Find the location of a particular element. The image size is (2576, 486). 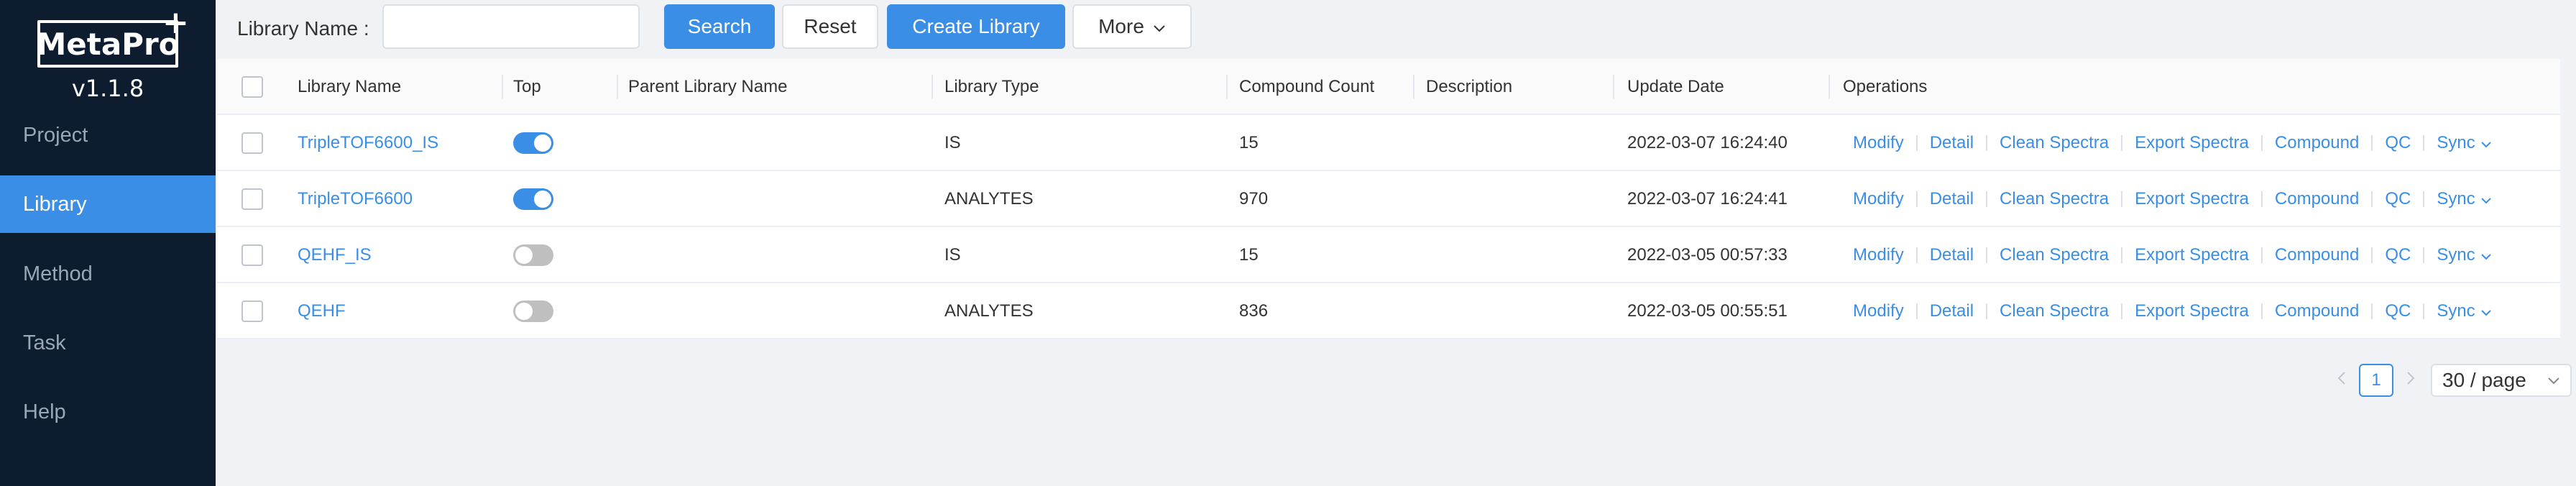

search-button: Search is located at coordinates (719, 26).